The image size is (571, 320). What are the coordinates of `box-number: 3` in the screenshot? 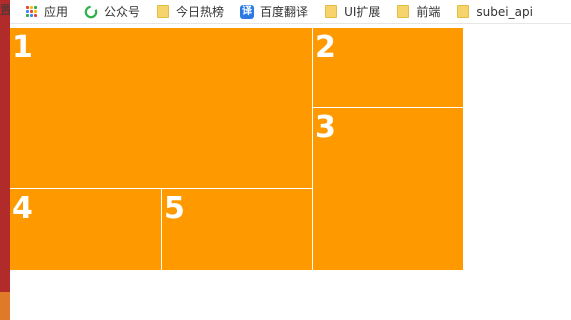 It's located at (325, 127).